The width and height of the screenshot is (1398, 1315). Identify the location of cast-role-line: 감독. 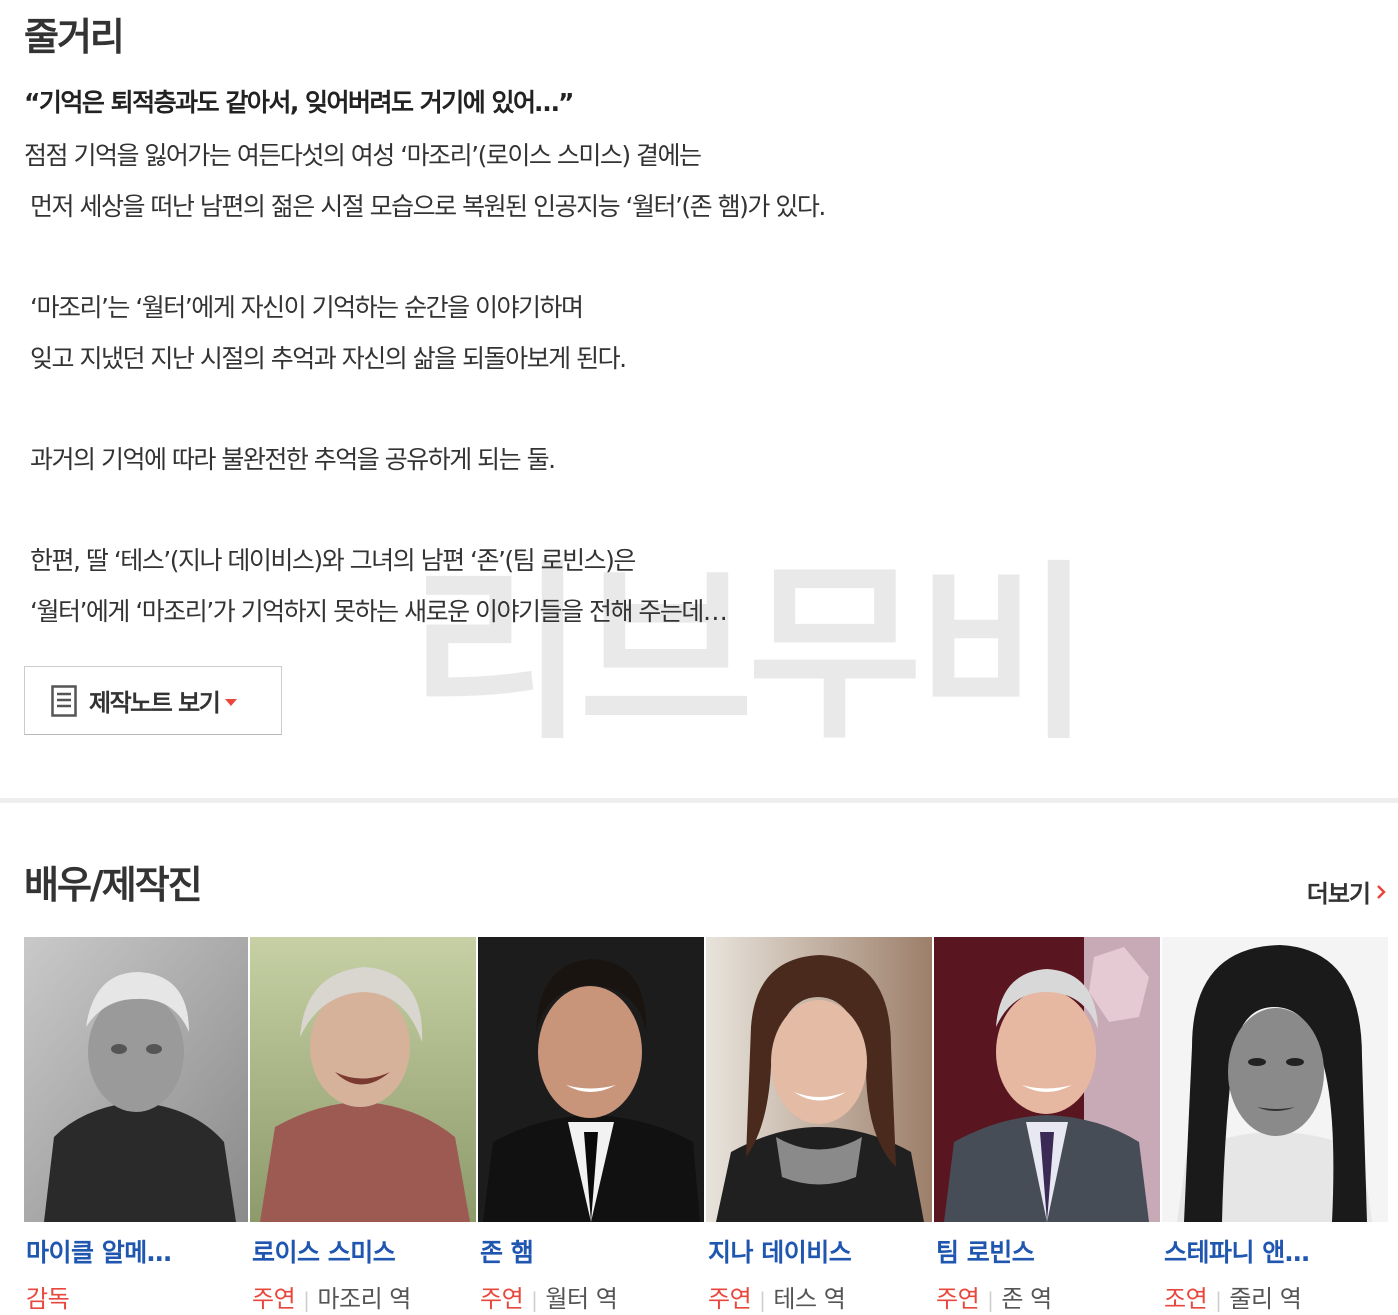
(48, 1296).